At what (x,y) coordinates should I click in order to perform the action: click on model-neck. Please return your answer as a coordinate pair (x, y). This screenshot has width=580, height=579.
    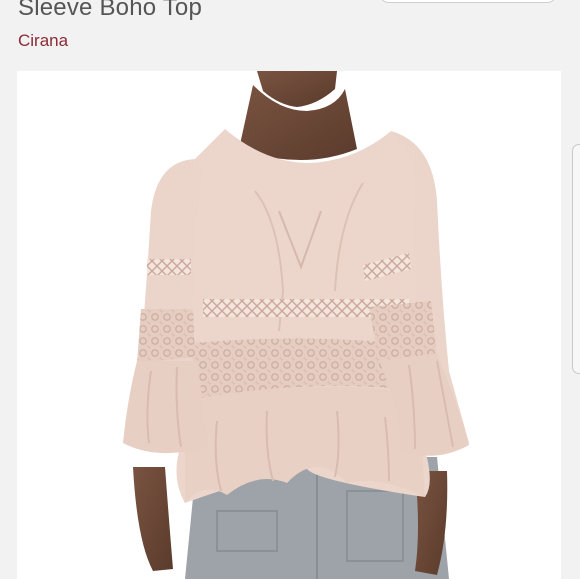
    Looking at the image, I should click on (298, 115).